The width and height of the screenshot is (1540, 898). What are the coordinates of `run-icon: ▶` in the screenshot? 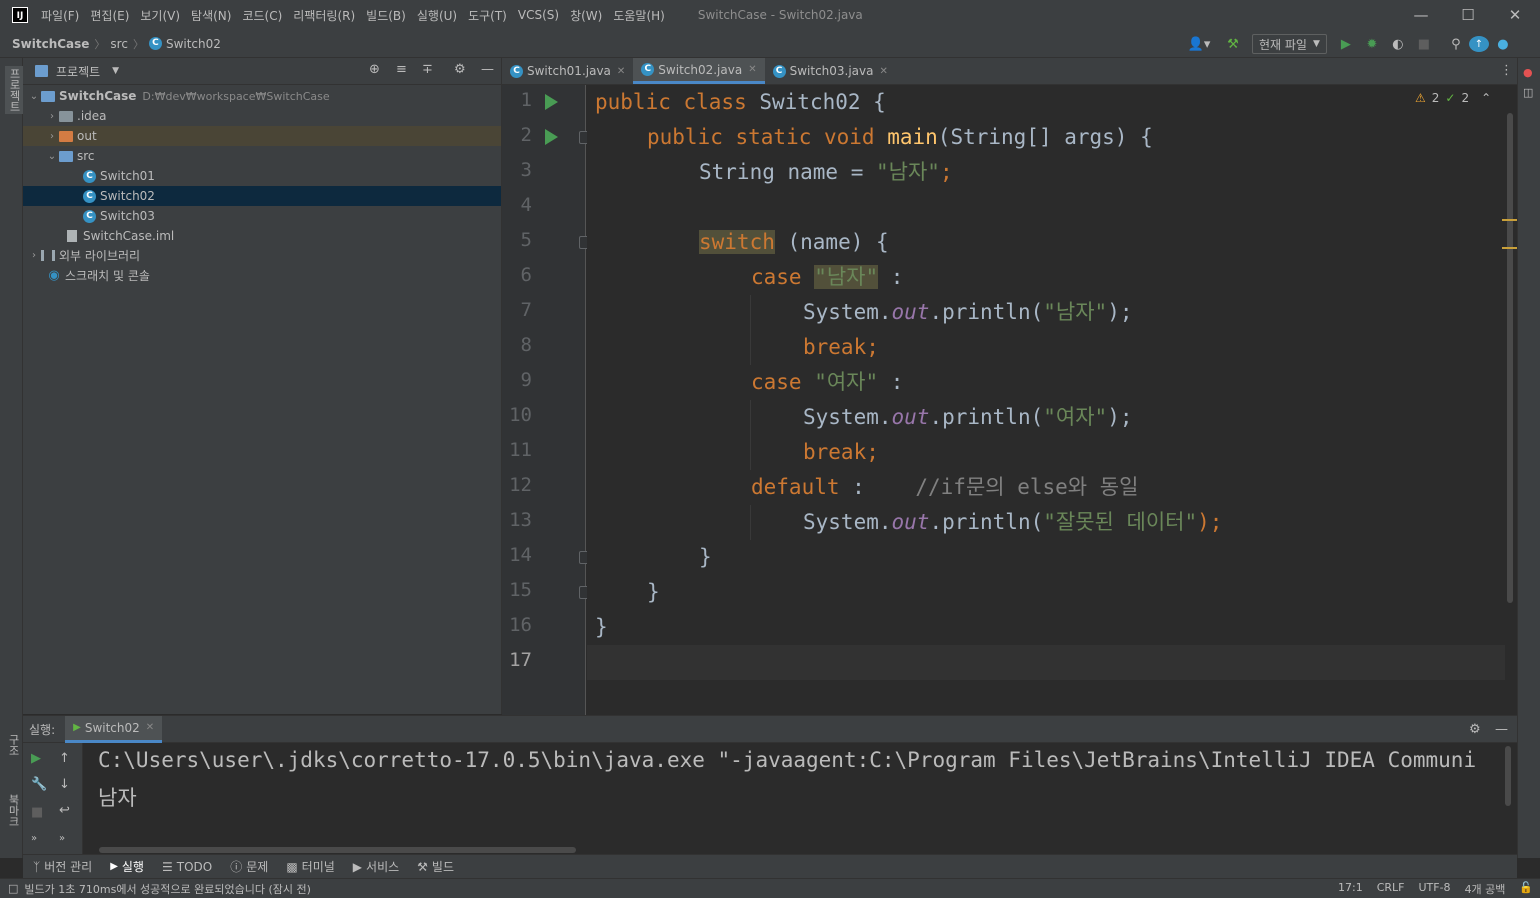 It's located at (1346, 44).